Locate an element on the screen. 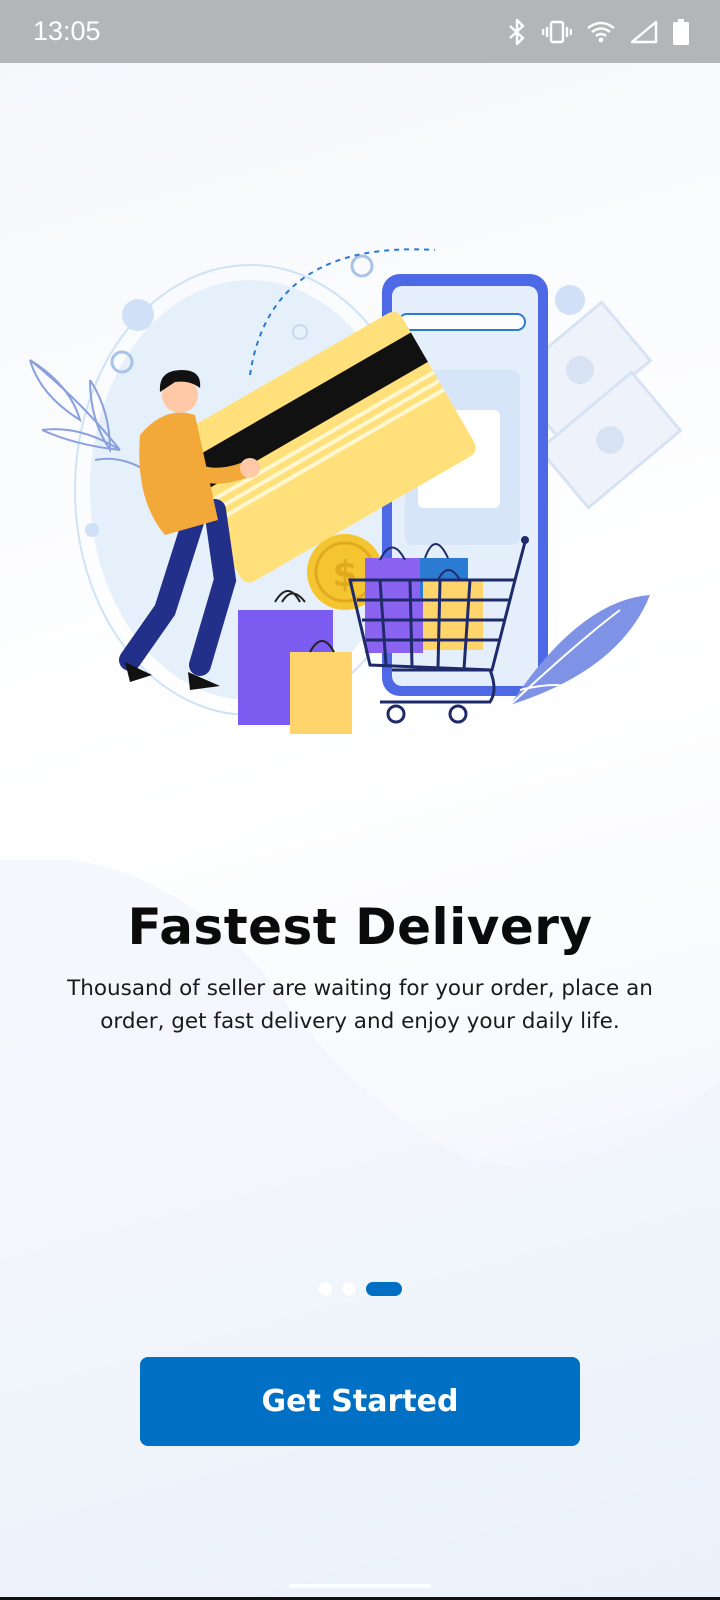 This screenshot has width=720, height=1600. page-indicator is located at coordinates (360, 1289).